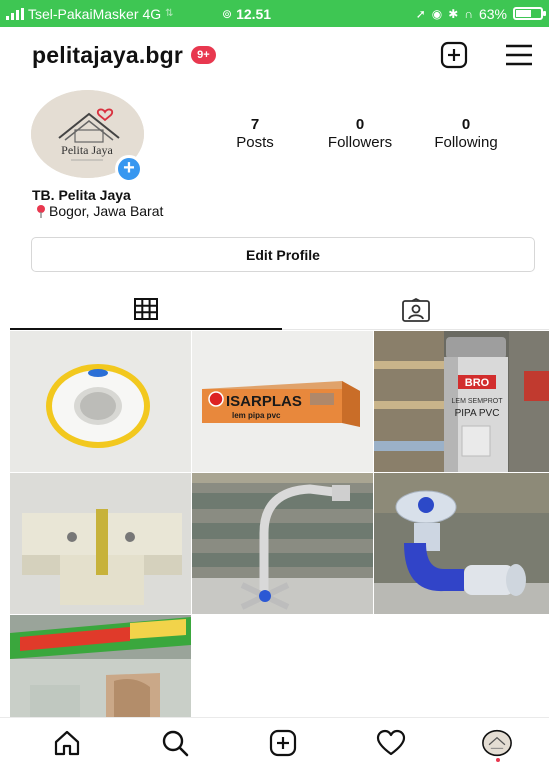 The width and height of the screenshot is (549, 762). I want to click on followers-count: 0, so click(360, 124).